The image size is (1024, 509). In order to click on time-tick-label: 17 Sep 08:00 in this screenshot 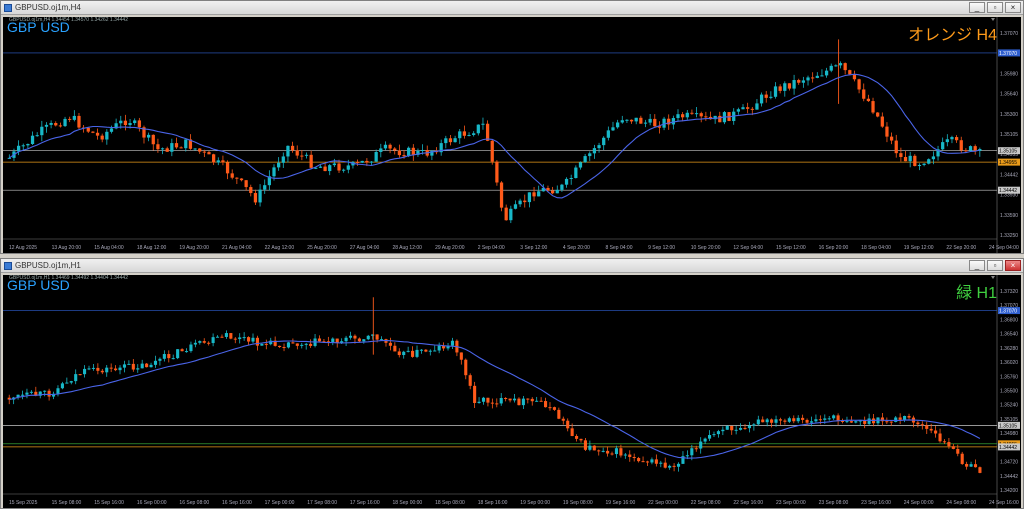, I will do `click(322, 503)`.